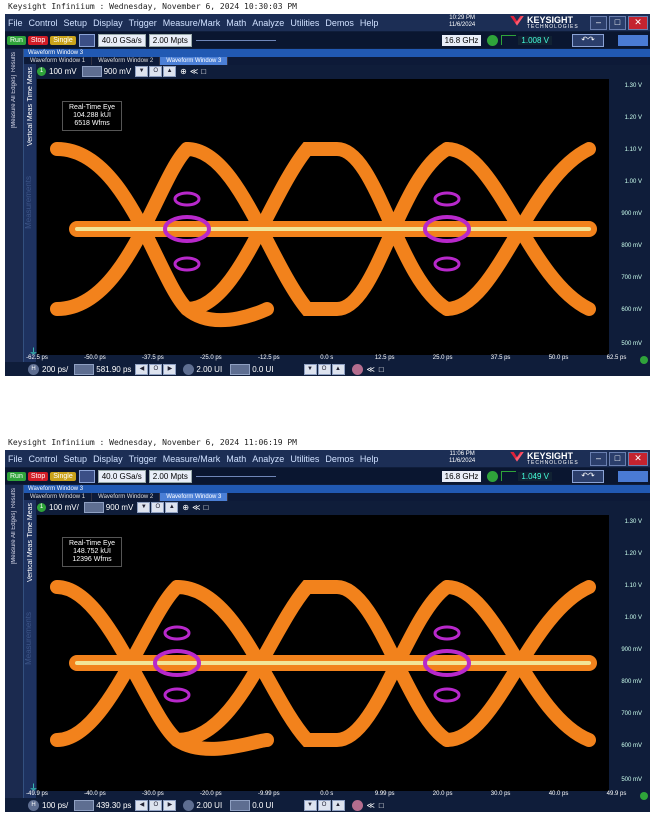 This screenshot has height=822, width=658. I want to click on horizontal-scale: 100 ps/, so click(55, 805).